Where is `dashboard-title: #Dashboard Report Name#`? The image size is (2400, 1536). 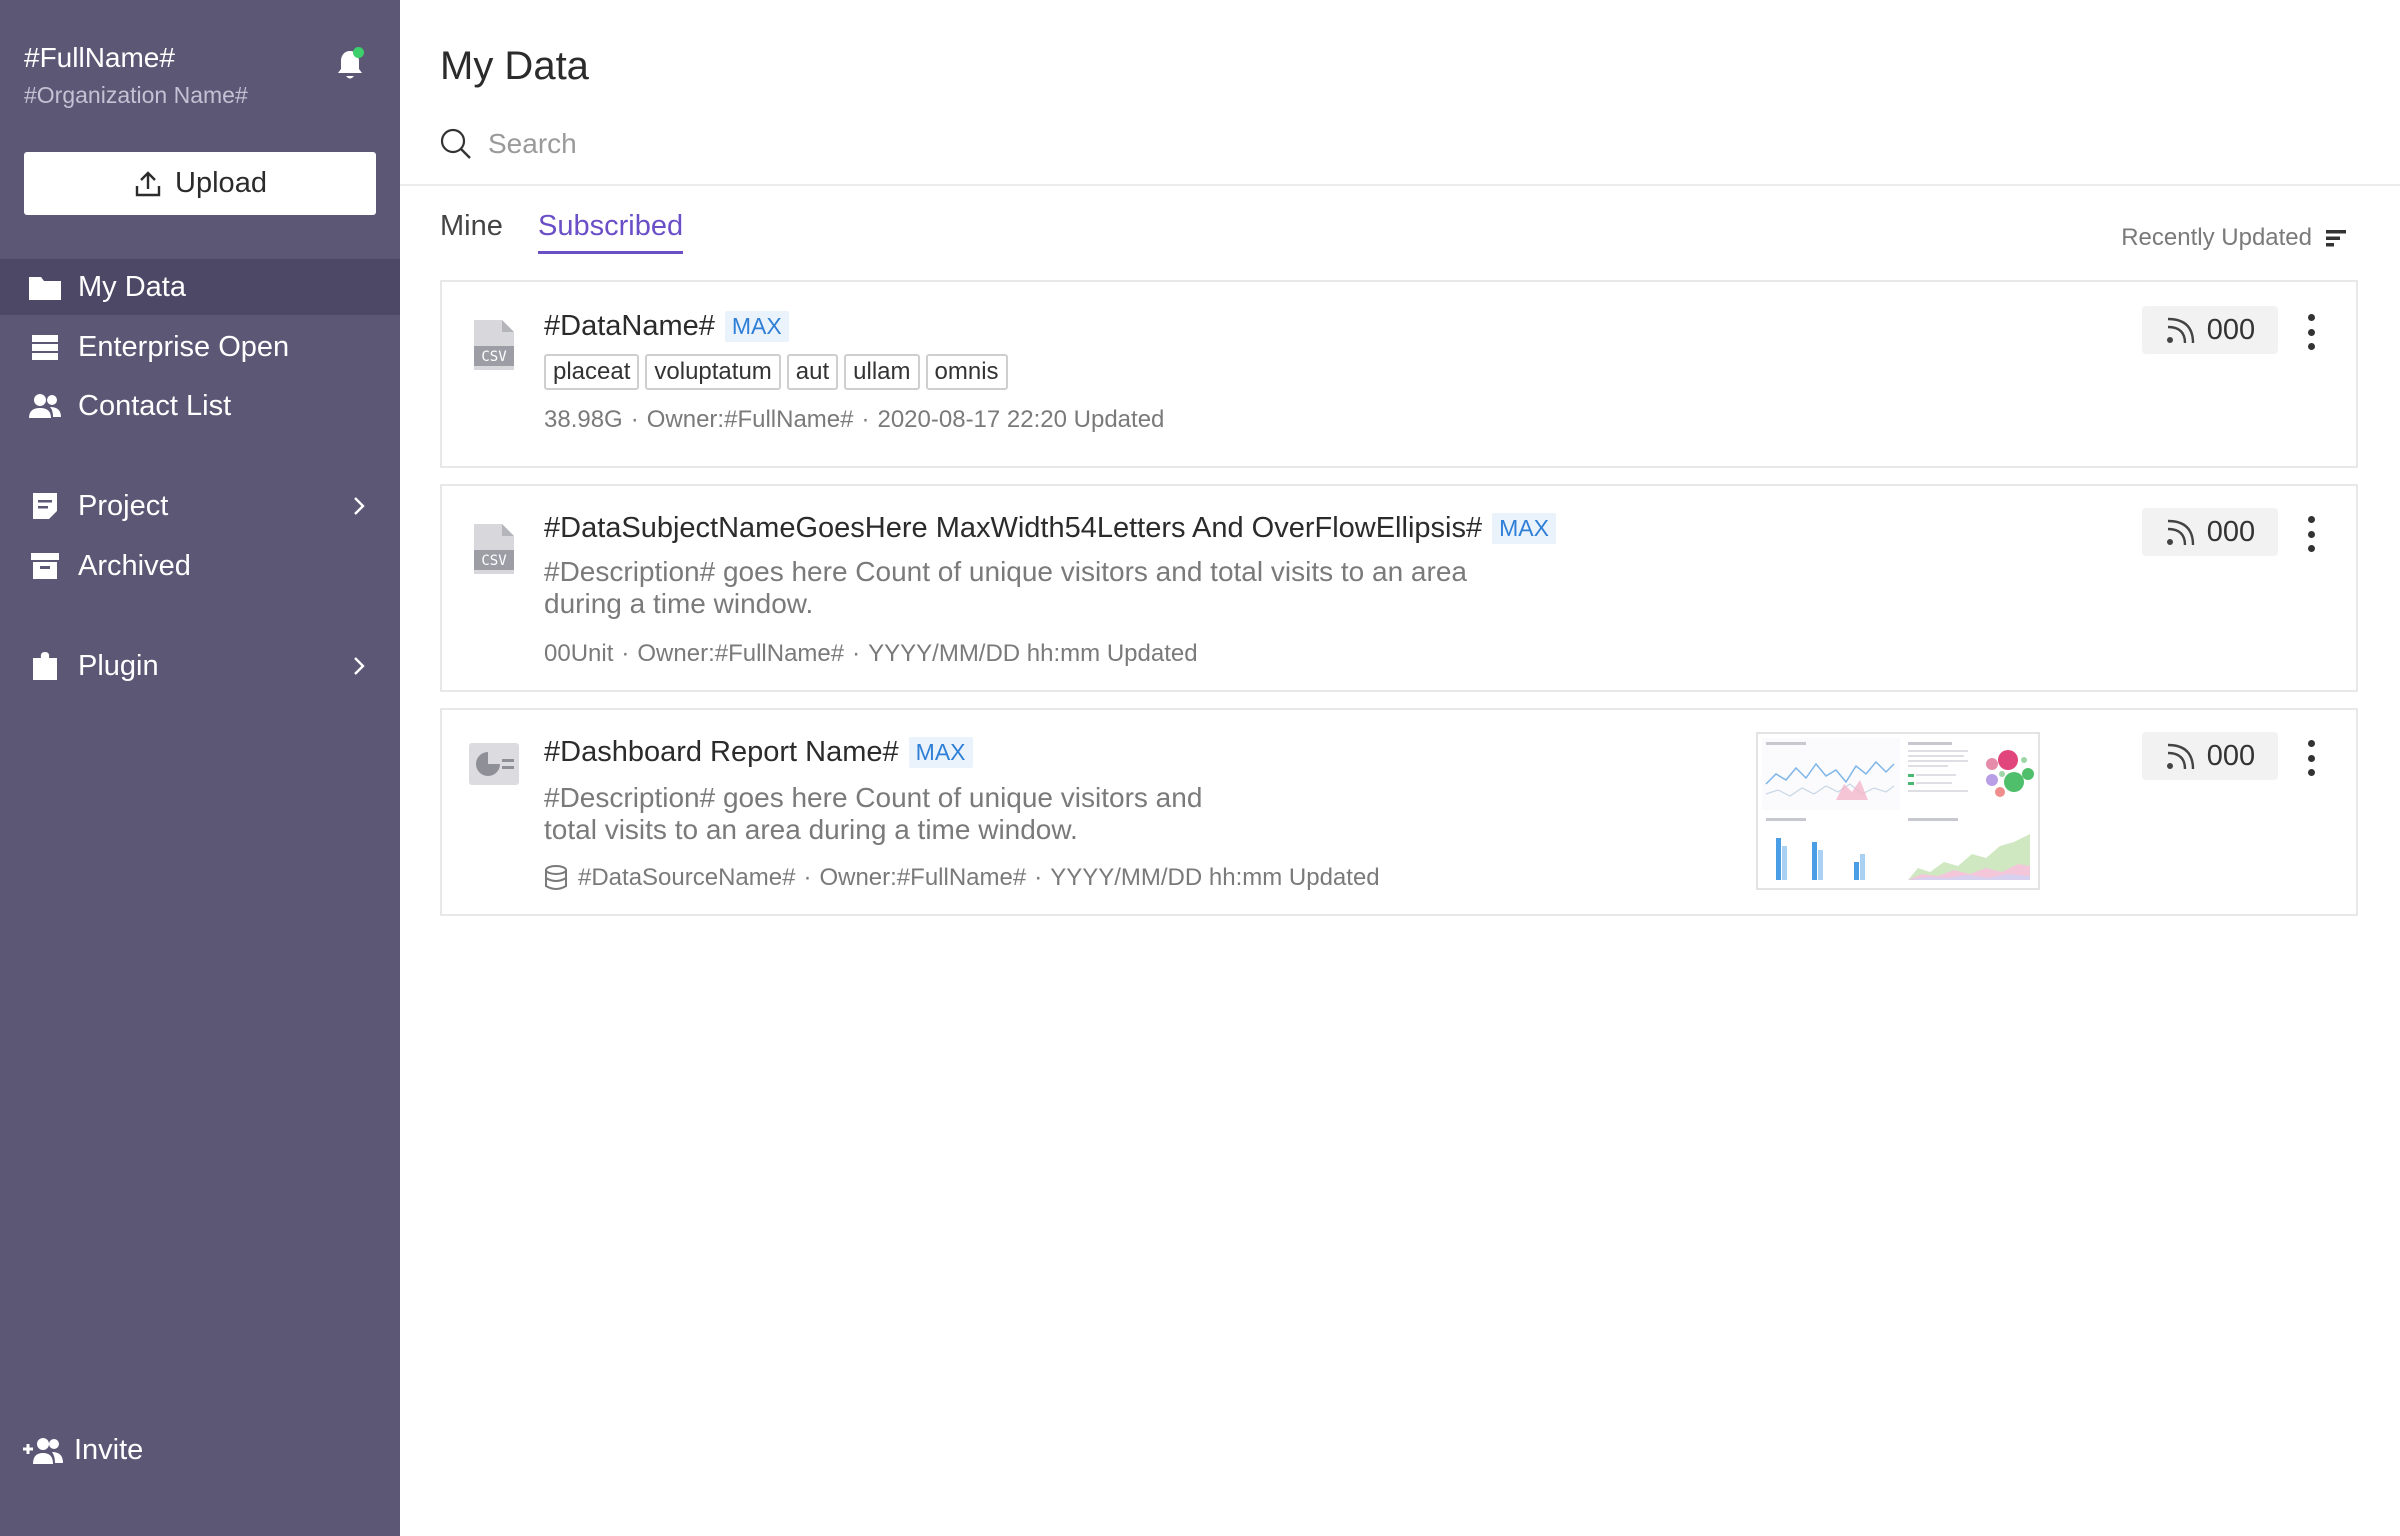 dashboard-title: #Dashboard Report Name# is located at coordinates (721, 752).